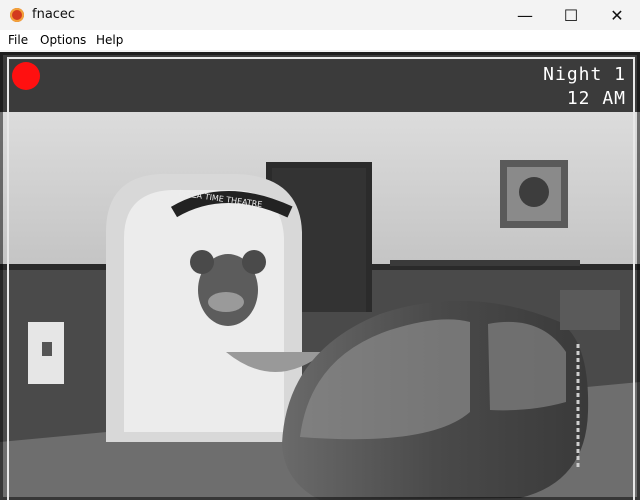 This screenshot has width=640, height=500. I want to click on menu-bar: File Options Help, so click(320, 40).